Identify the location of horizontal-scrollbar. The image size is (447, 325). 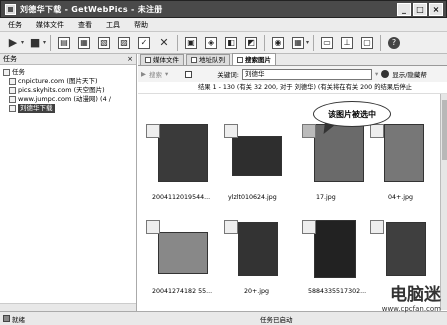
(68, 307).